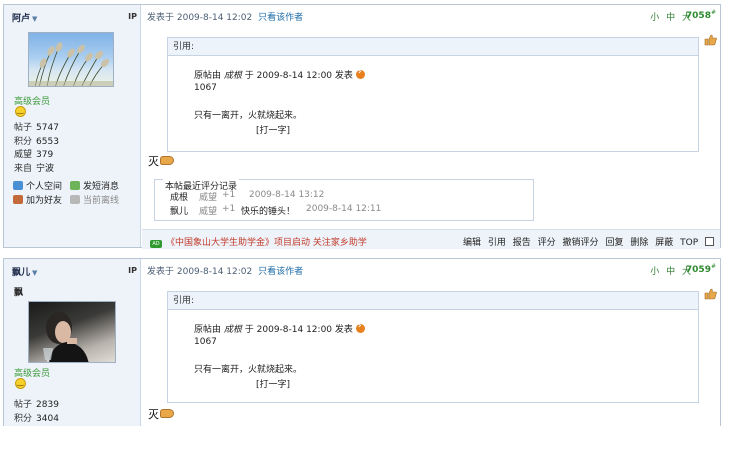 This screenshot has width=750, height=469. Describe the element at coordinates (709, 241) in the screenshot. I see `select-checkbox` at that location.